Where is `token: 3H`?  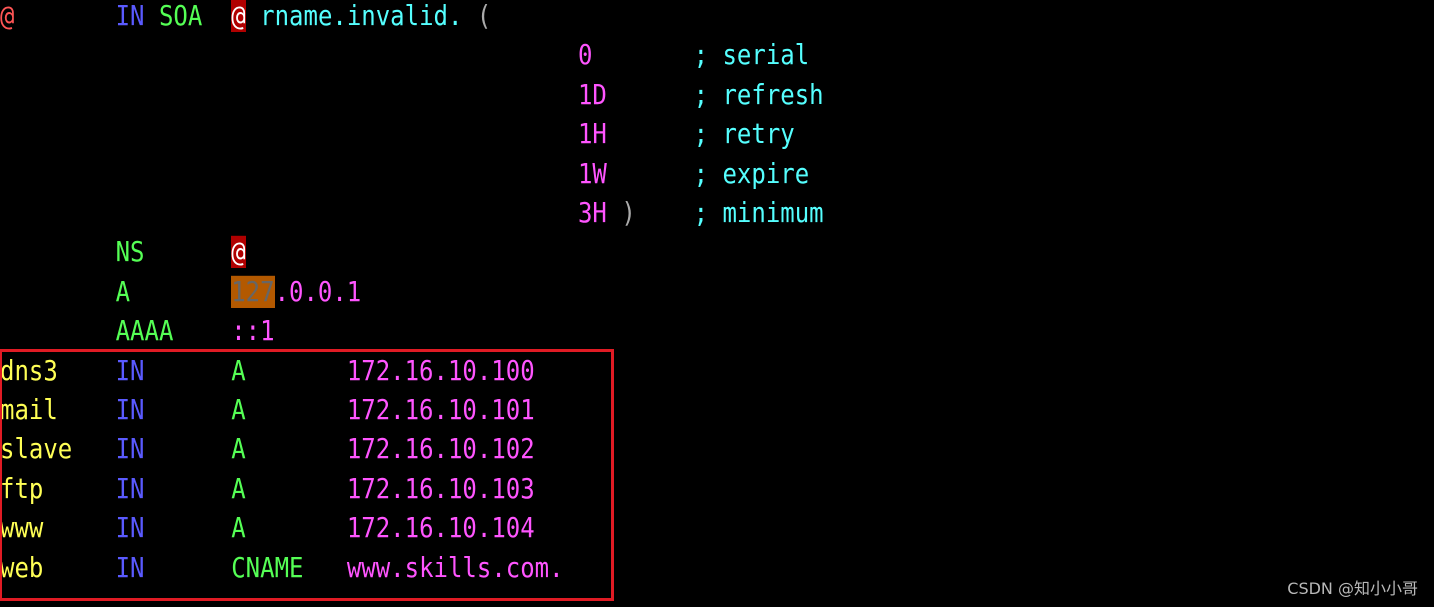 token: 3H is located at coordinates (592, 212).